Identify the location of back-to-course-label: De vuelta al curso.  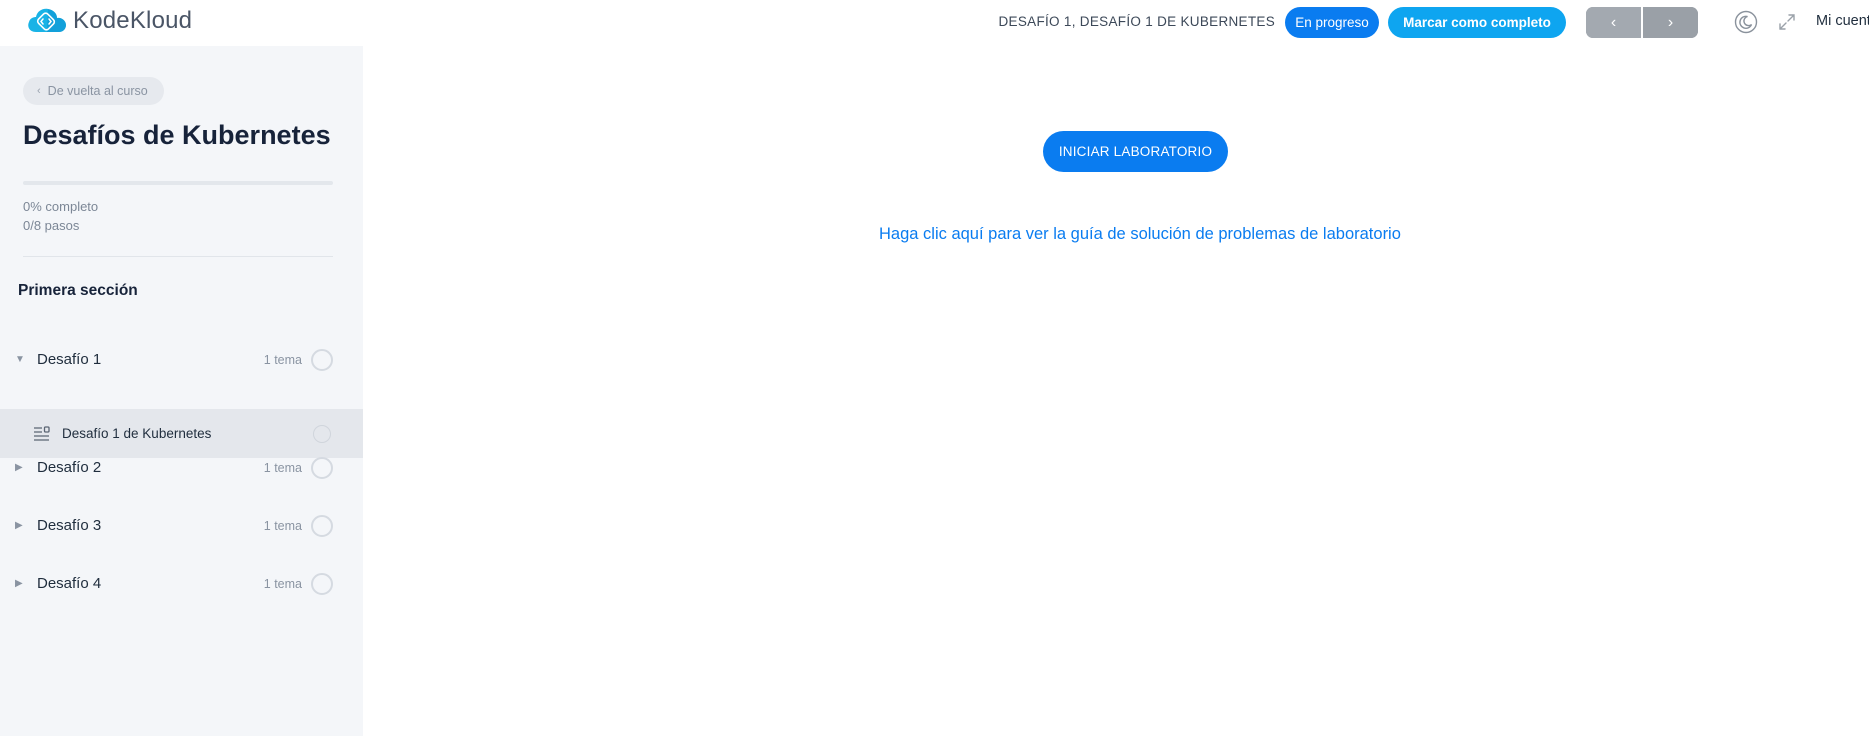
(97, 91).